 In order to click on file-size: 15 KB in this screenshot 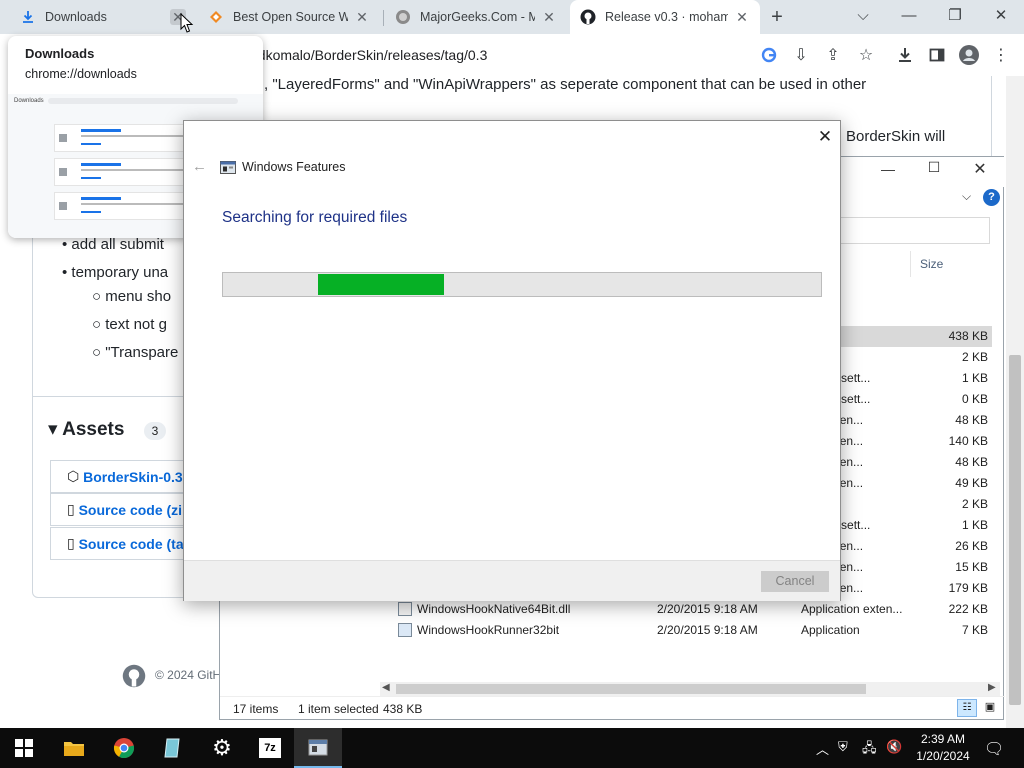, I will do `click(971, 567)`.